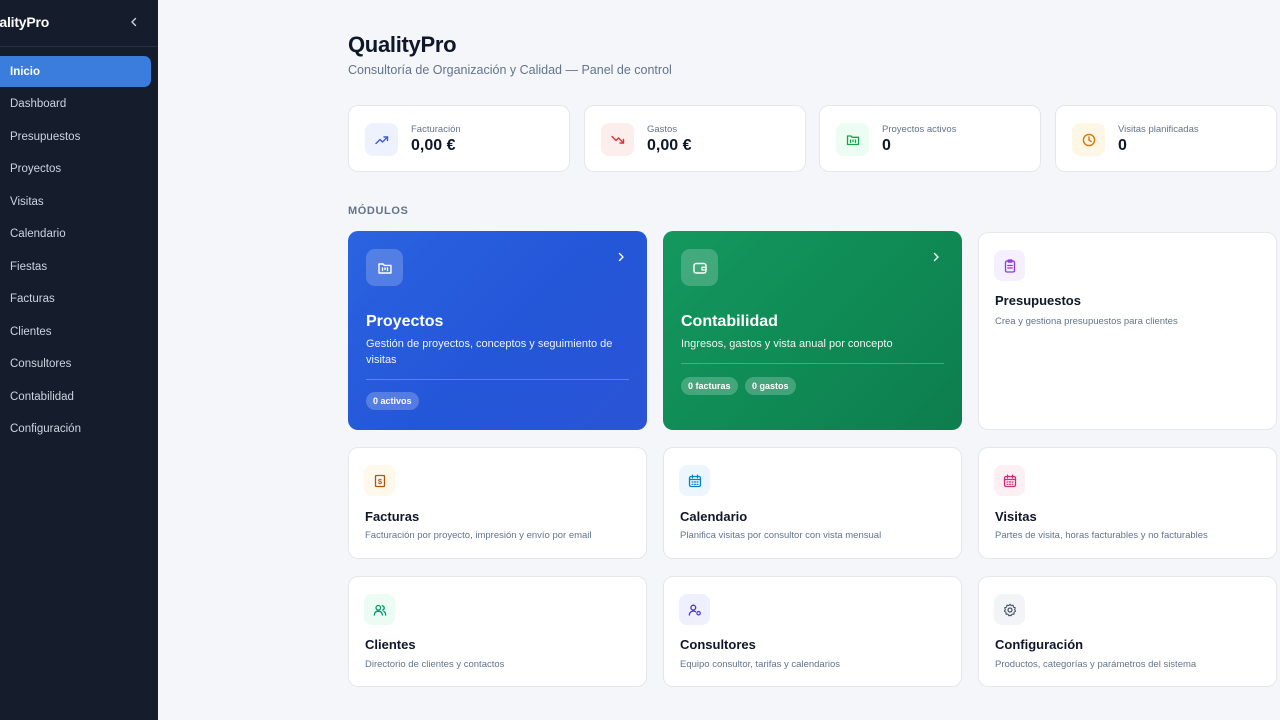  I want to click on sidebar-item-label: Facturas, so click(32, 299).